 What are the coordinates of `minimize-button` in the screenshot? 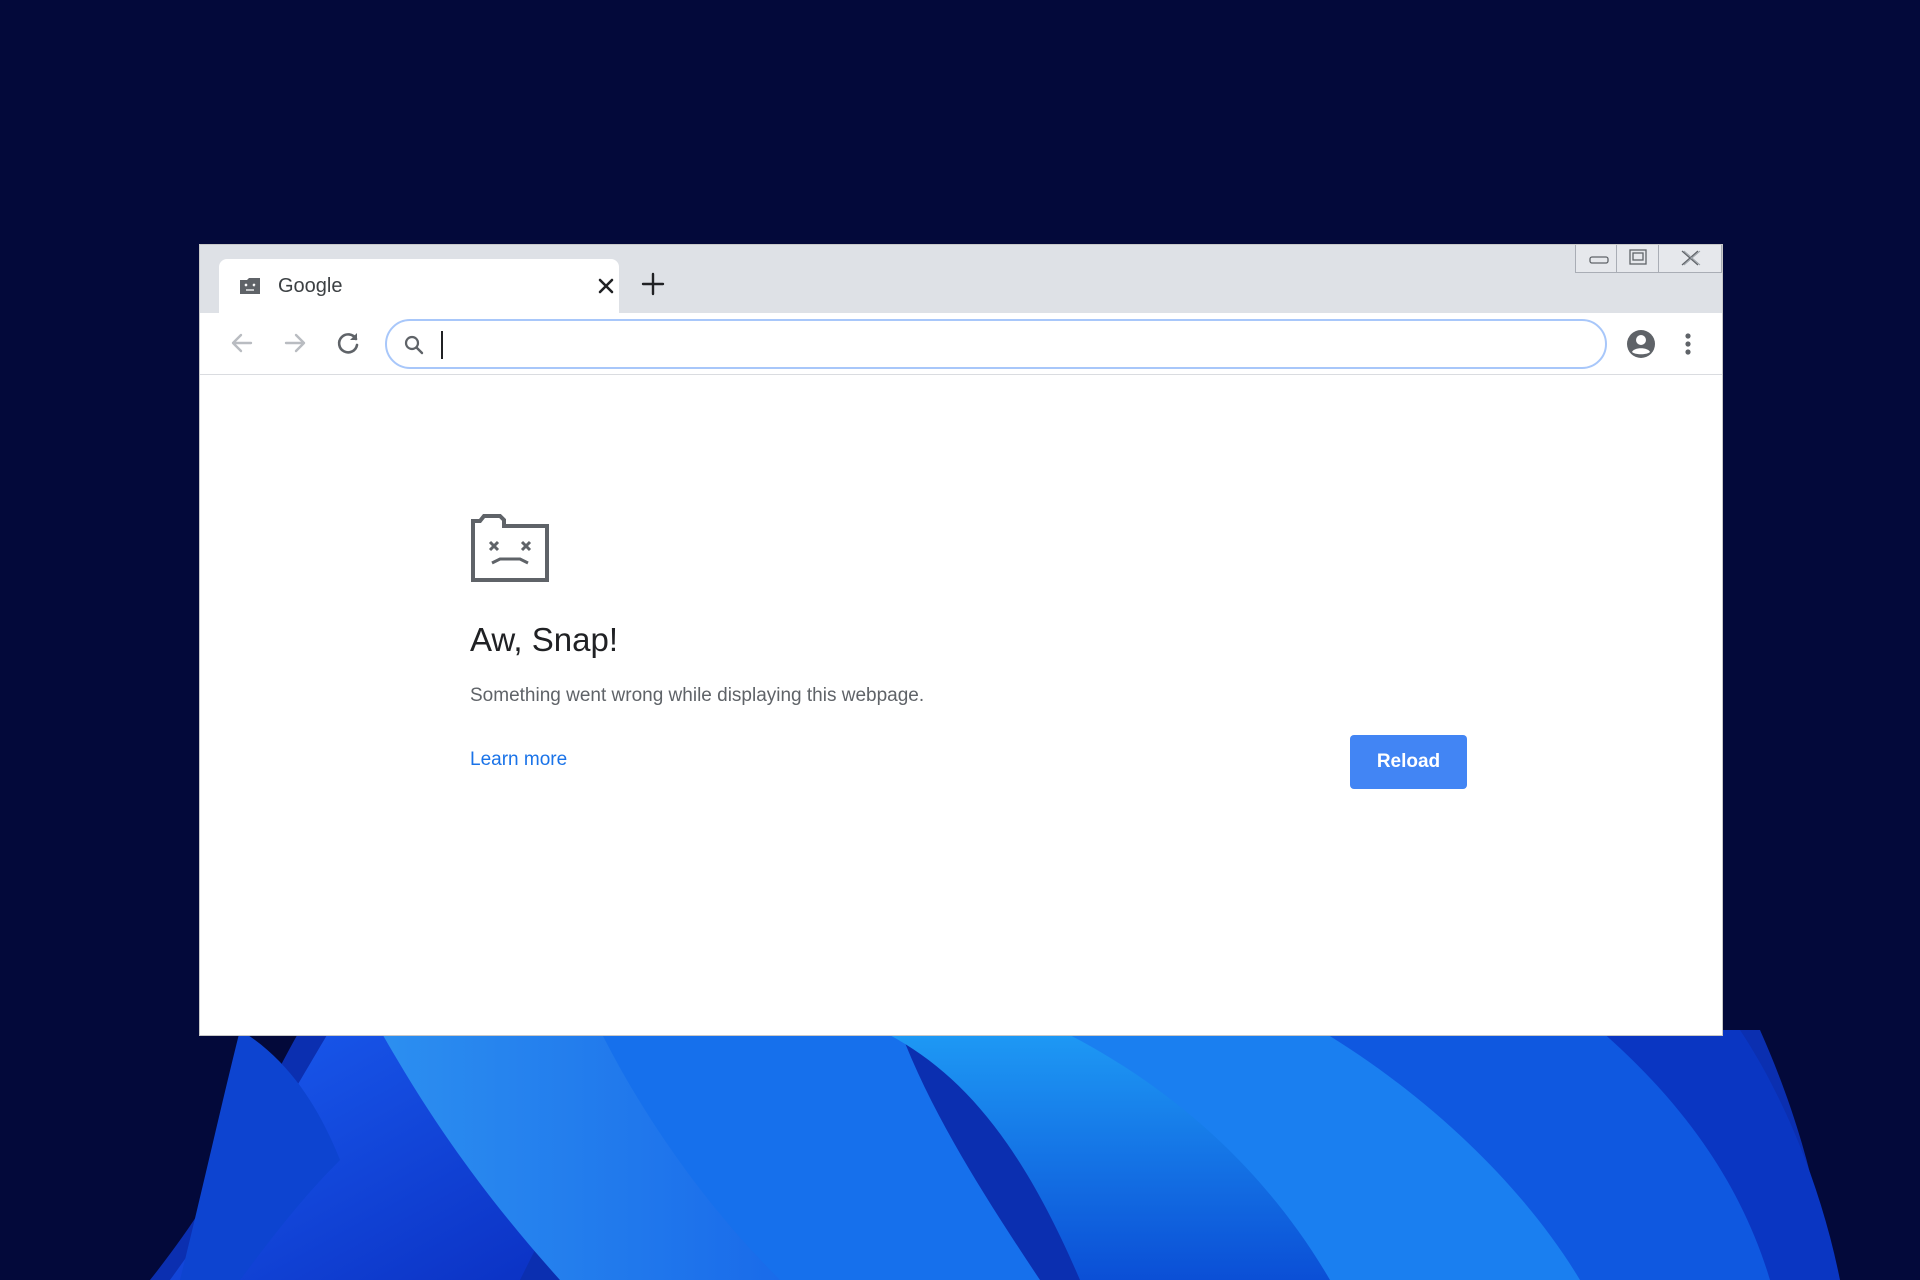 It's located at (1596, 259).